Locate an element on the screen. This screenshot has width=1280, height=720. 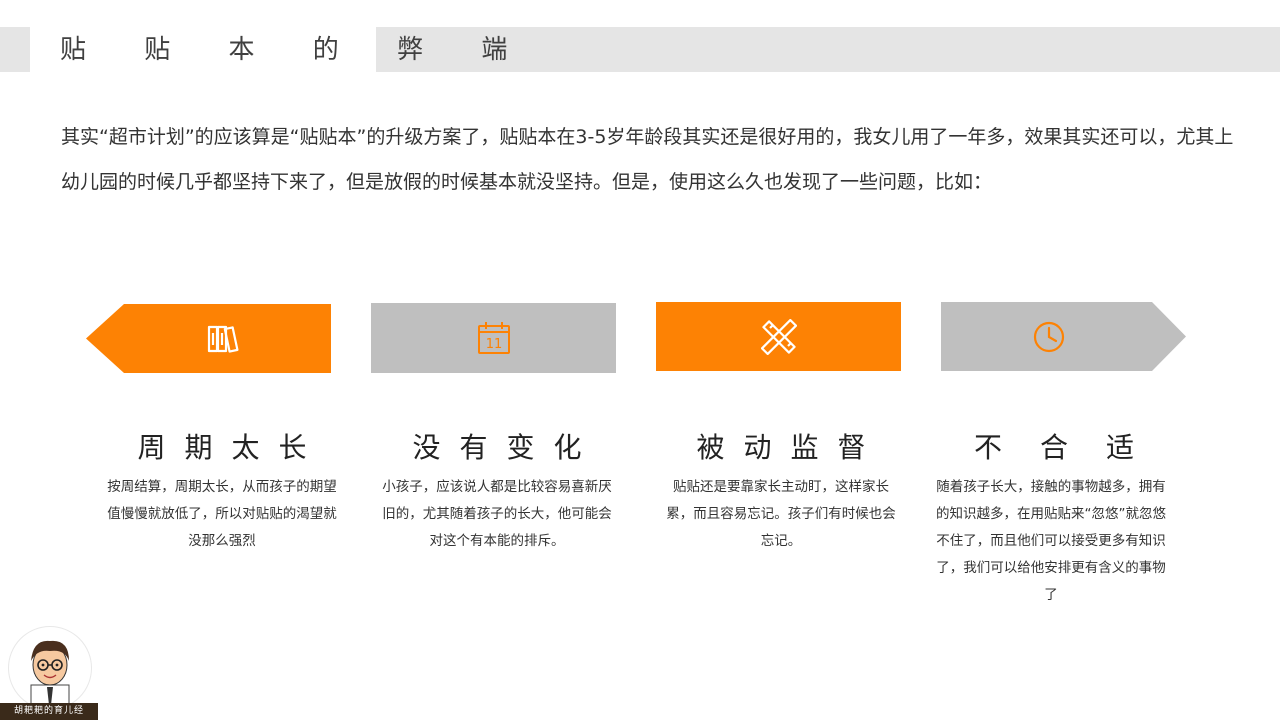
calendar-day: 11 is located at coordinates (493, 344).